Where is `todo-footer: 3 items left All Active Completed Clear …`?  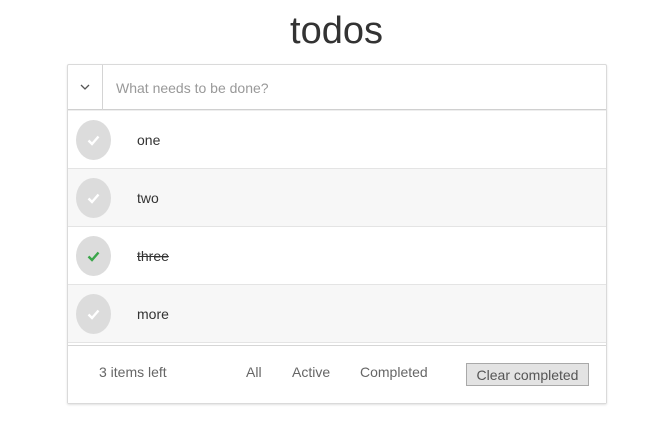 todo-footer: 3 items left All Active Completed Clear … is located at coordinates (337, 374).